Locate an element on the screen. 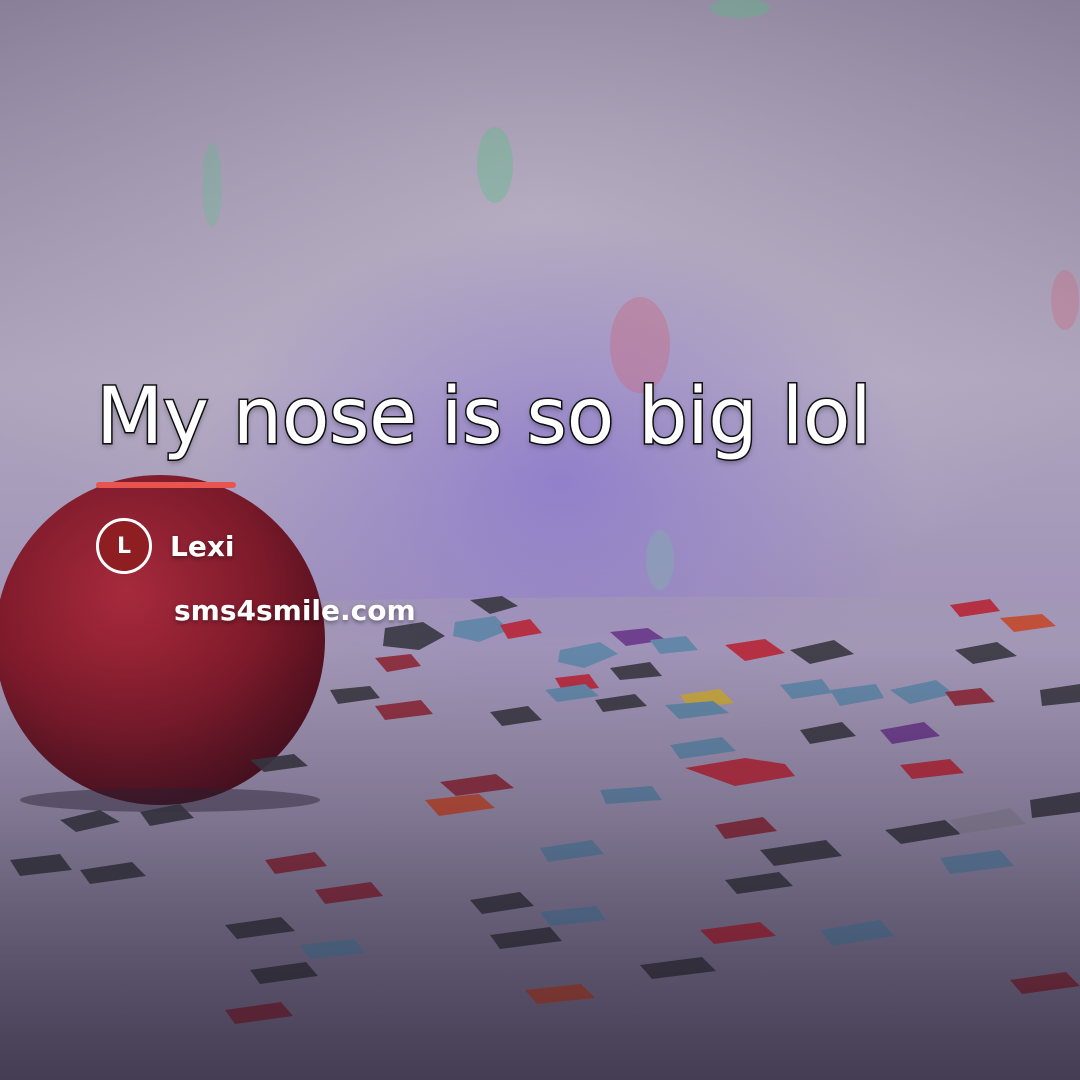  quote-text: My nose is so big lol is located at coordinates (484, 416).